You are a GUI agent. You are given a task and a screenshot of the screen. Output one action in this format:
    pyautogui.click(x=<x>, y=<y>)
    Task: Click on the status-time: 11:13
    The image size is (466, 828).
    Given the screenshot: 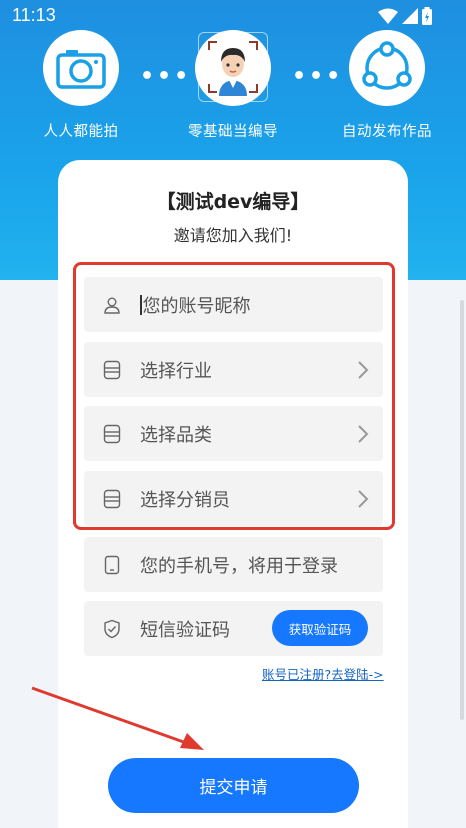 What is the action you would take?
    pyautogui.click(x=34, y=15)
    